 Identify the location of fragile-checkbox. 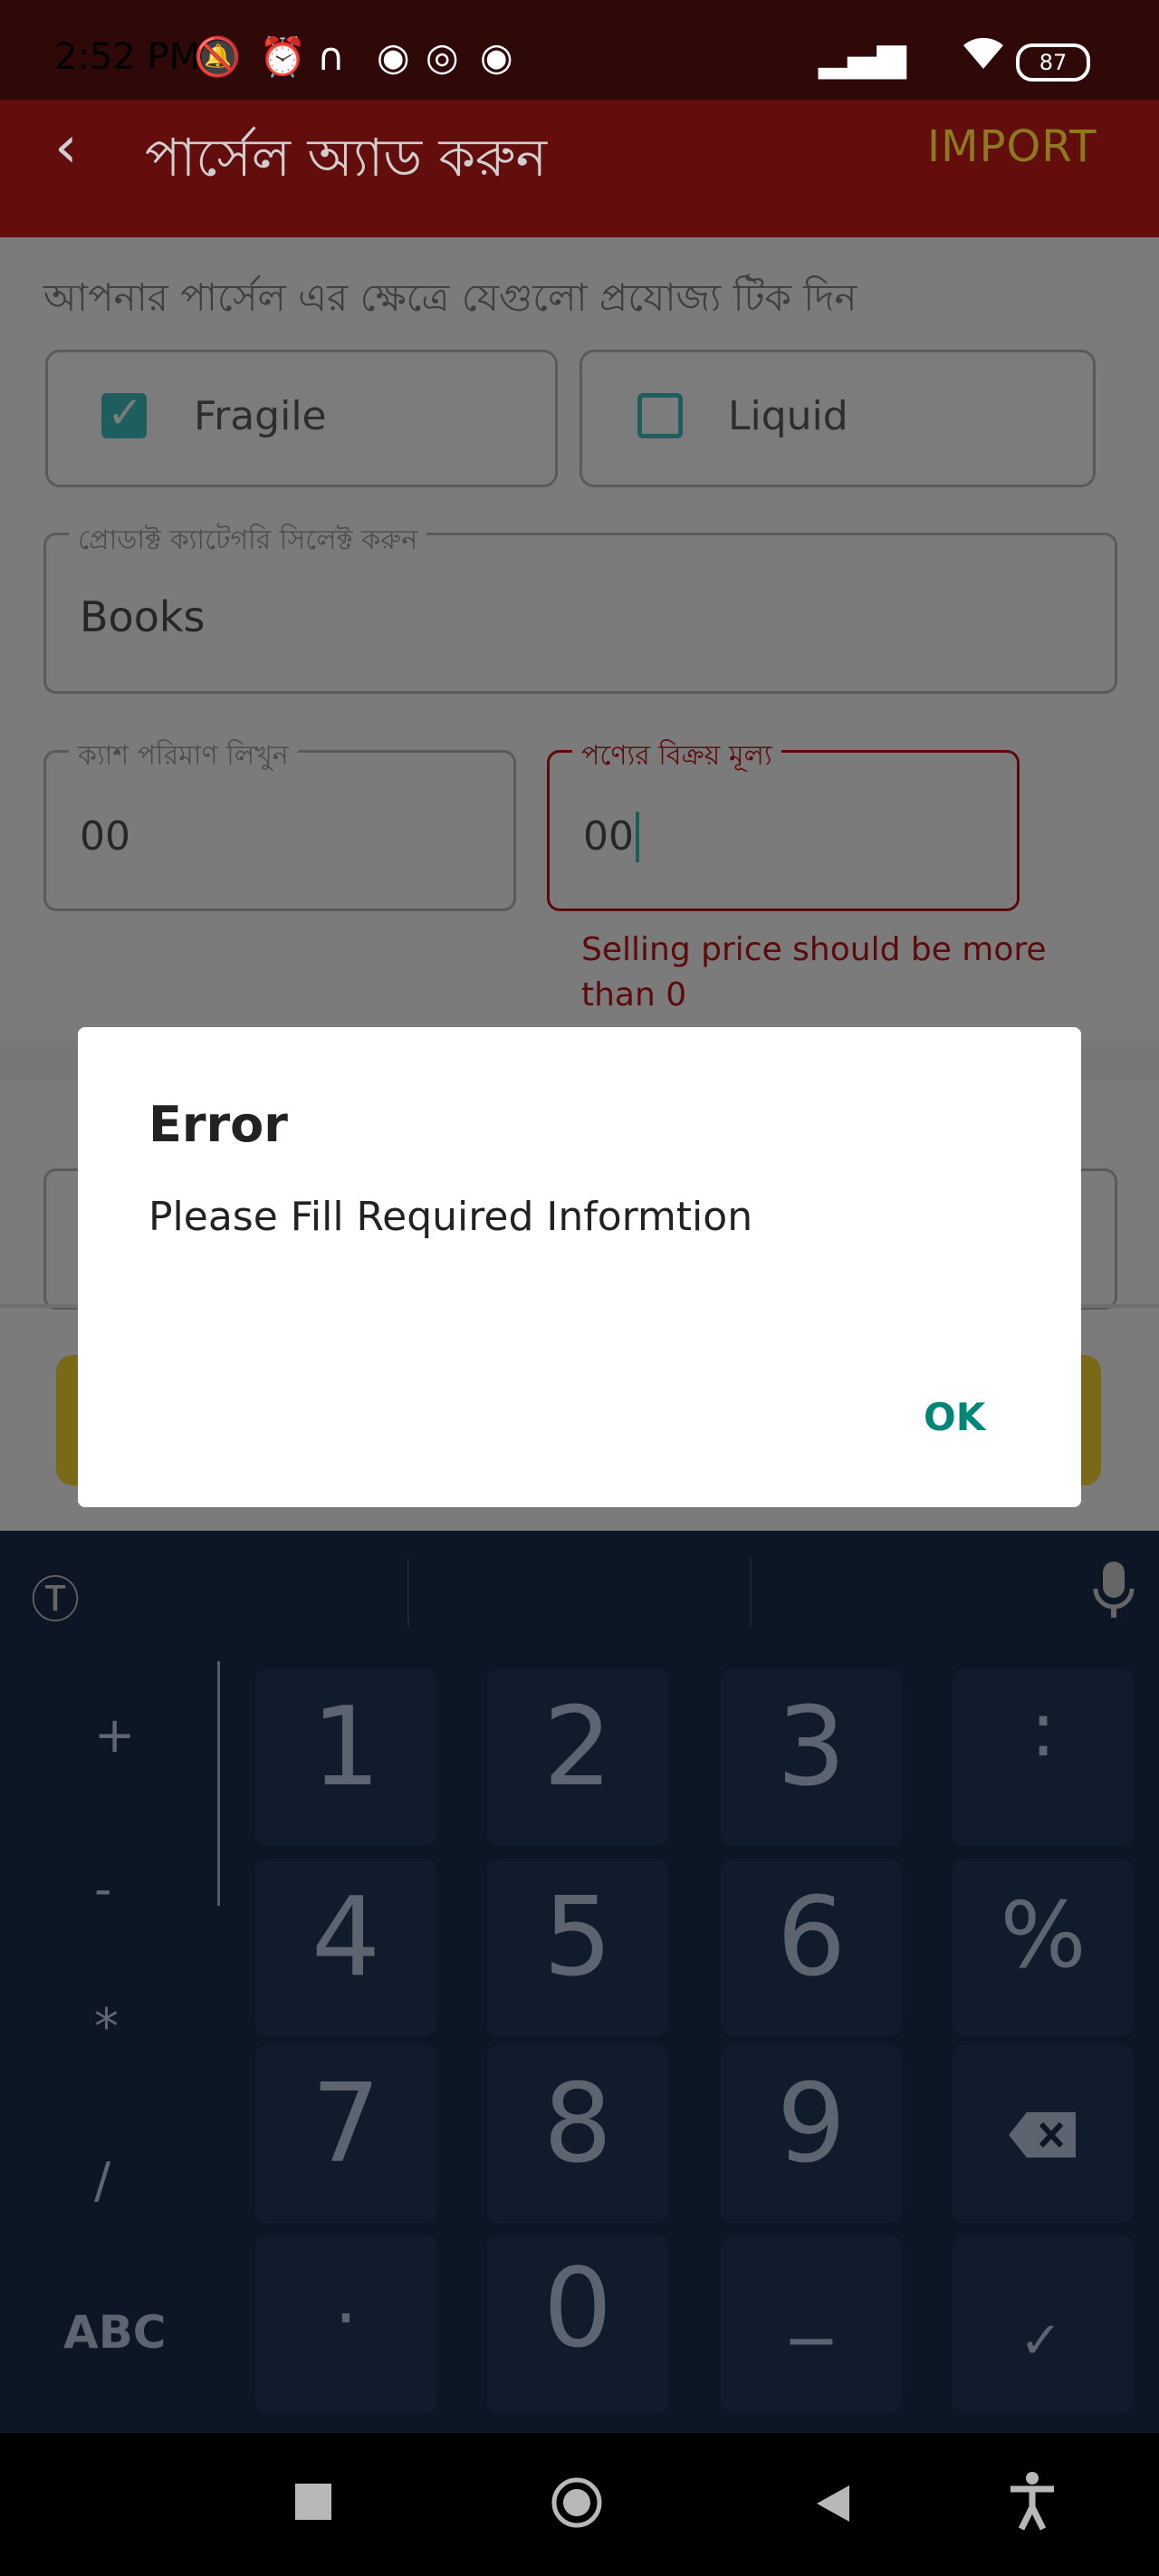
(124, 413).